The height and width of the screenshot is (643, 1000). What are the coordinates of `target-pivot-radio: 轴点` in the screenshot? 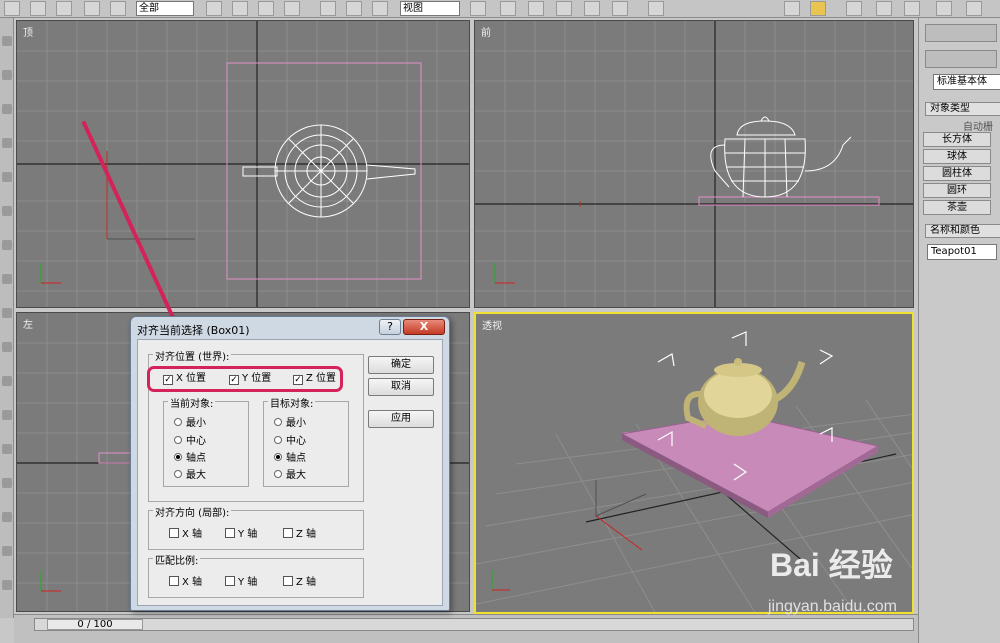 It's located at (290, 456).